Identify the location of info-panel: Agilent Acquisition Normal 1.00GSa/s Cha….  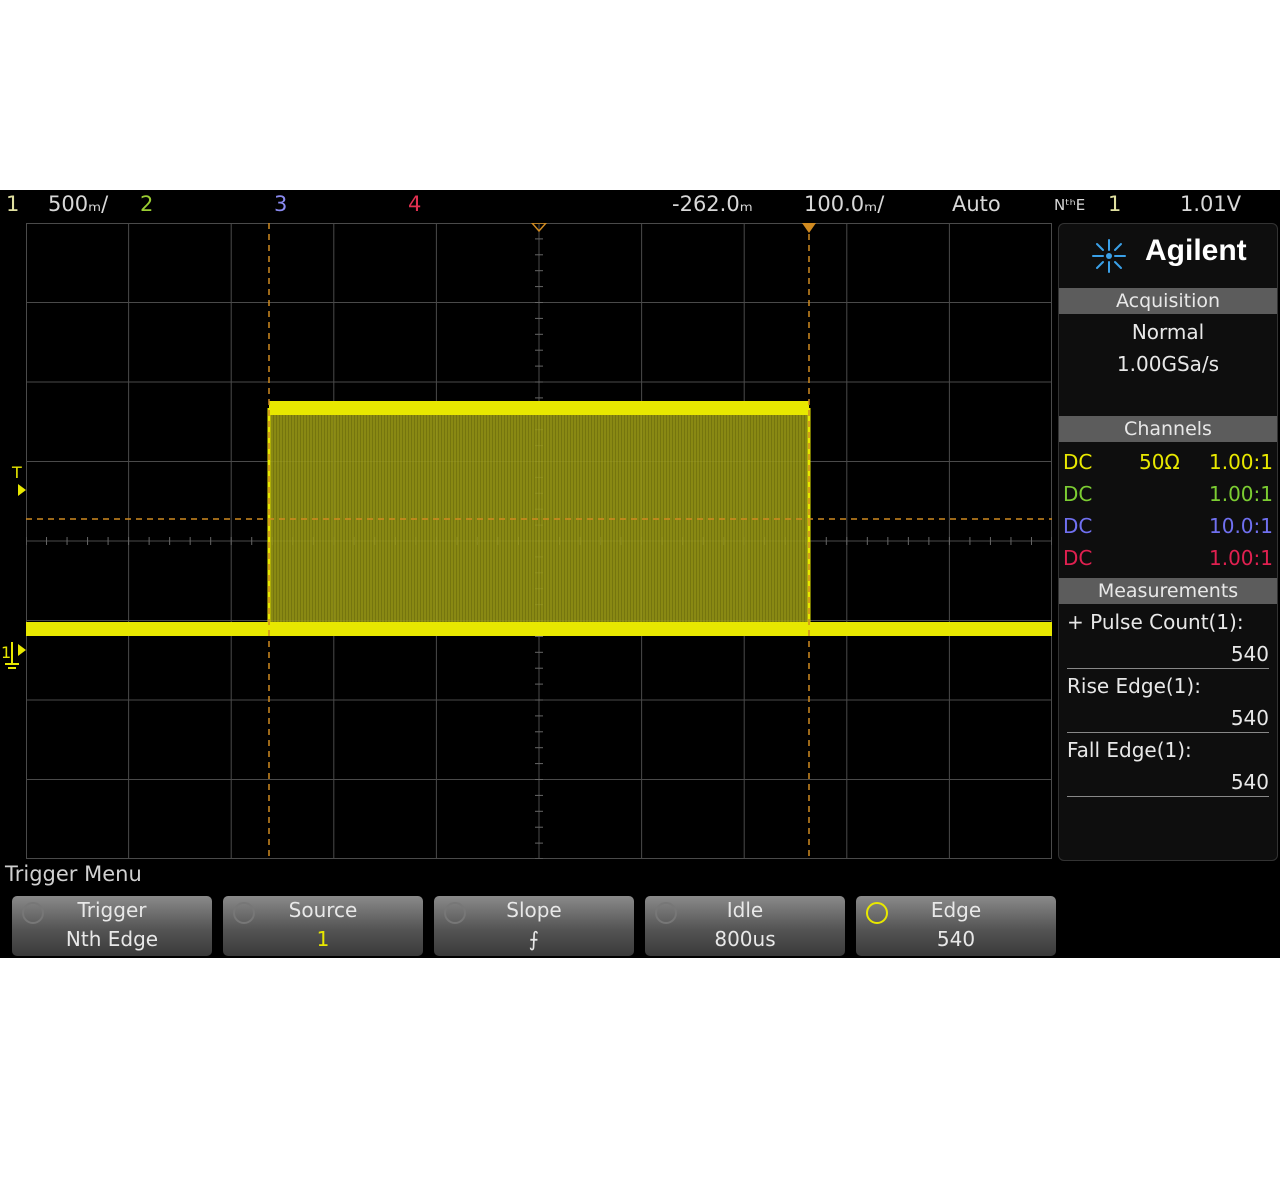
(1168, 542).